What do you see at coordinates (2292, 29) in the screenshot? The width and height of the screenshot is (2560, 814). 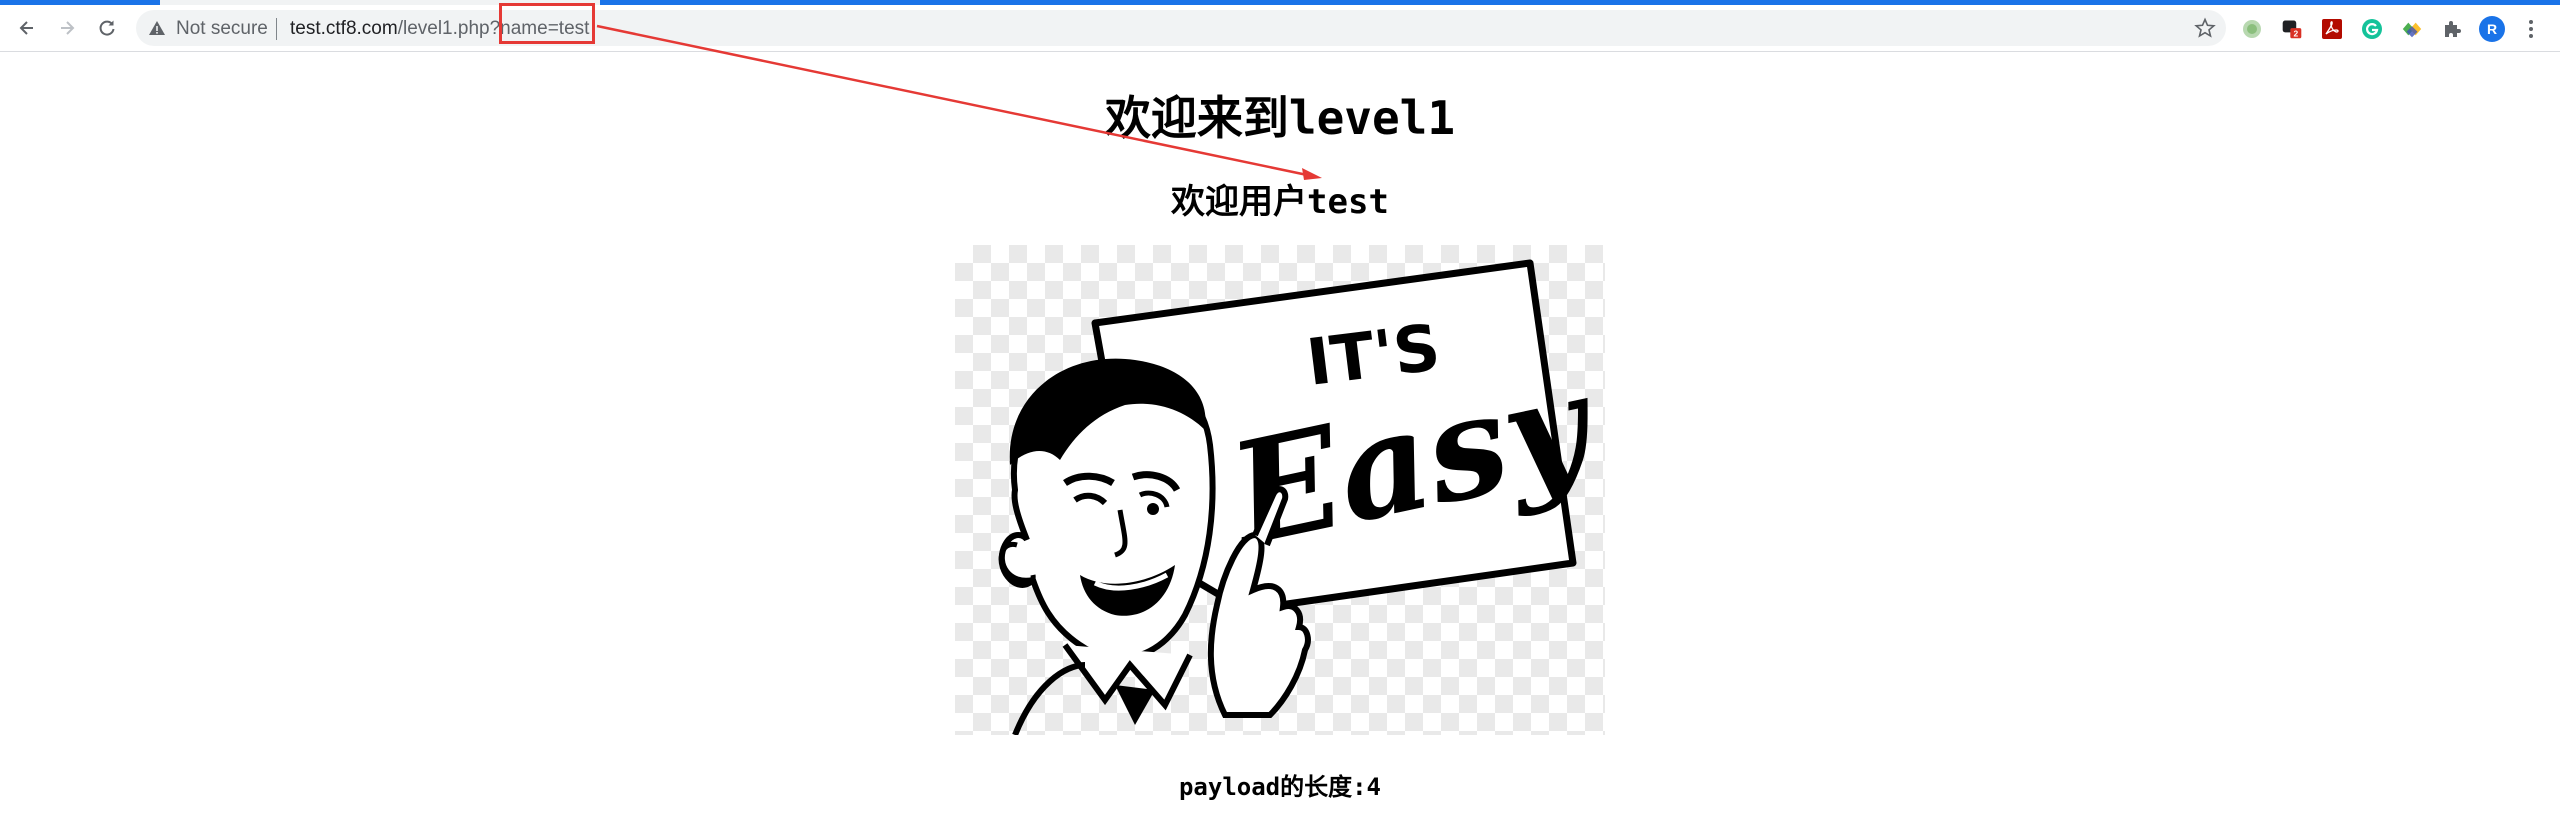 I see `badge-extension-icon: 2` at bounding box center [2292, 29].